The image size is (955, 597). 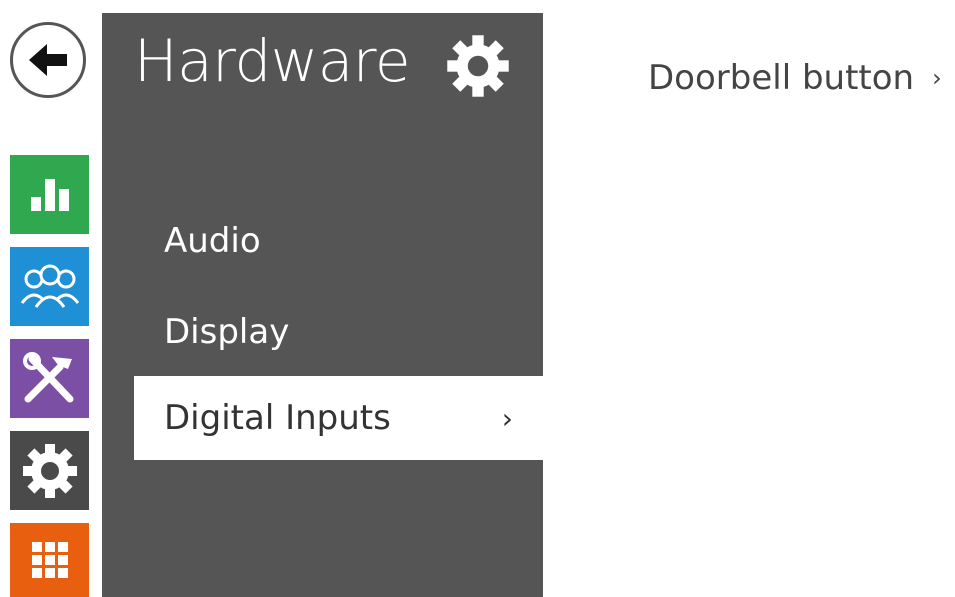 I want to click on status-tile, so click(x=49, y=194).